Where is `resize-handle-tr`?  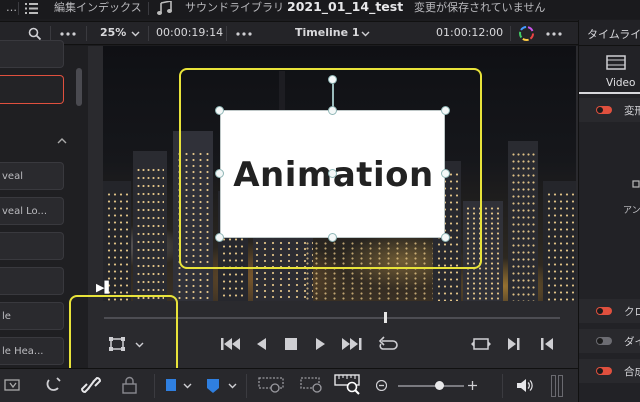
resize-handle-tr is located at coordinates (445, 110).